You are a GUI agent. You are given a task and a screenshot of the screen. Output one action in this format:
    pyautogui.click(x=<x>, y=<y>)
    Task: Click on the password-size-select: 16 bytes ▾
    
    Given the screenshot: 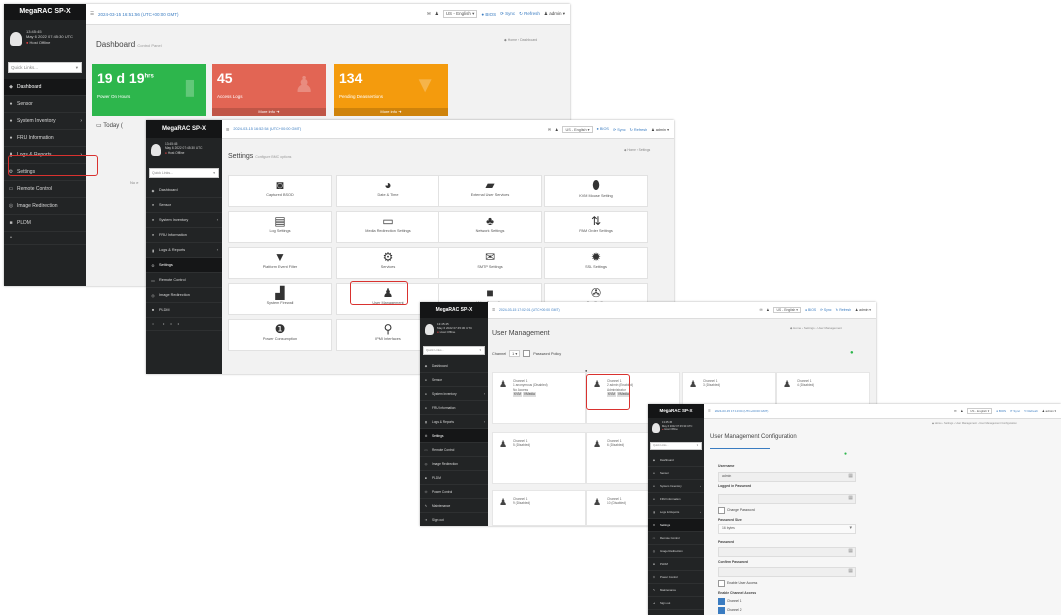 What is the action you would take?
    pyautogui.click(x=787, y=529)
    